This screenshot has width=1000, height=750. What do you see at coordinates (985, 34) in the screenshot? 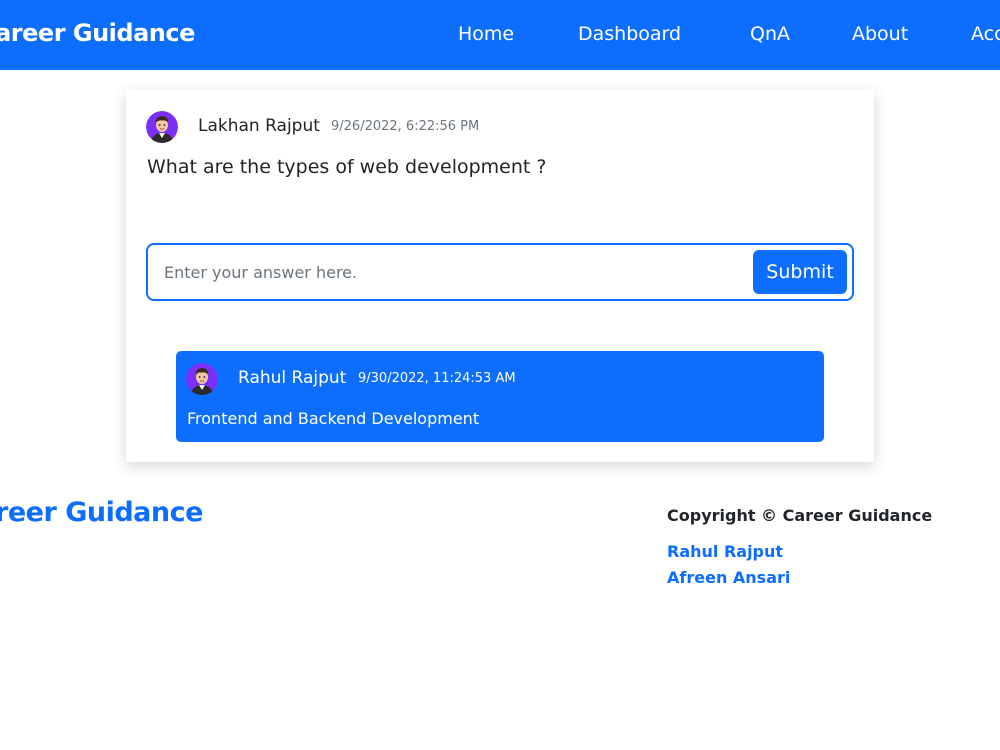
I see `nav-link-account: Account` at bounding box center [985, 34].